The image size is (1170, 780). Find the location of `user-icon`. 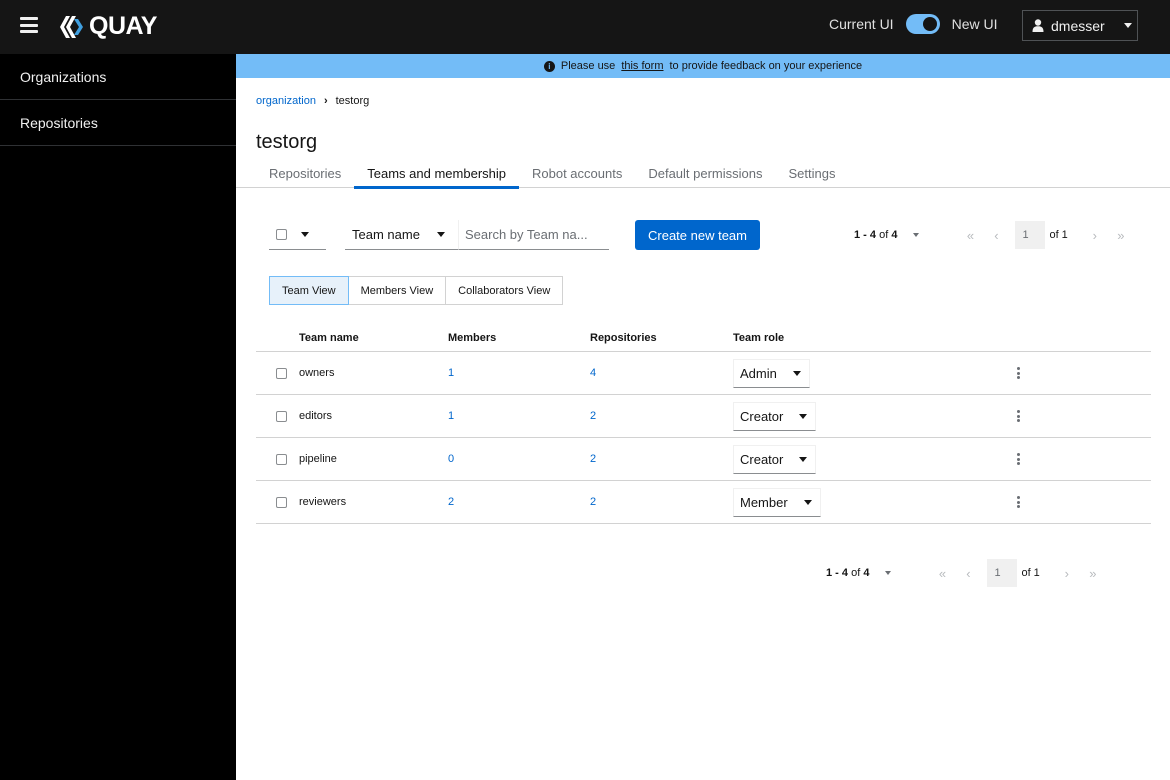

user-icon is located at coordinates (1038, 25).